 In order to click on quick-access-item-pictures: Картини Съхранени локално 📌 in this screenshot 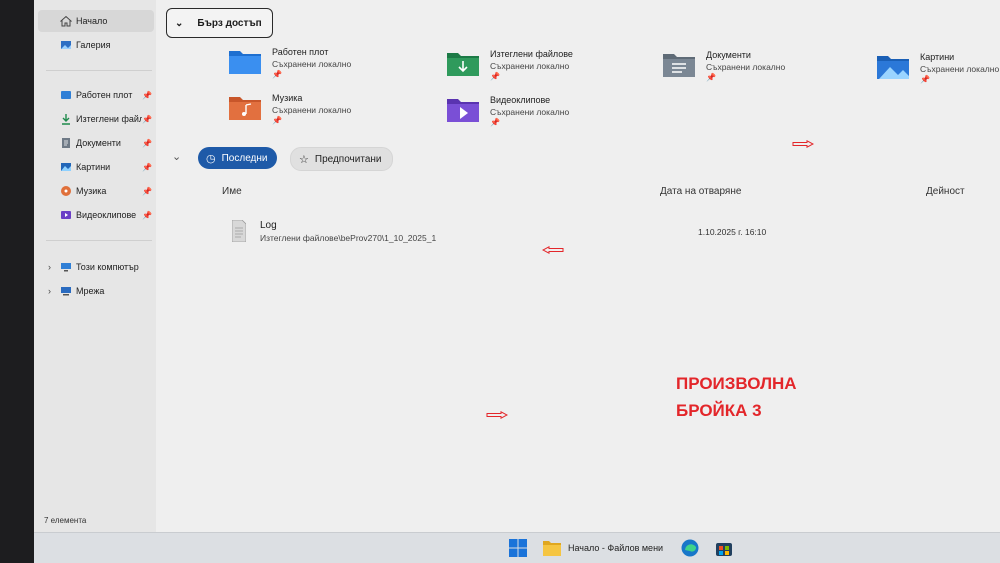, I will do `click(937, 68)`.